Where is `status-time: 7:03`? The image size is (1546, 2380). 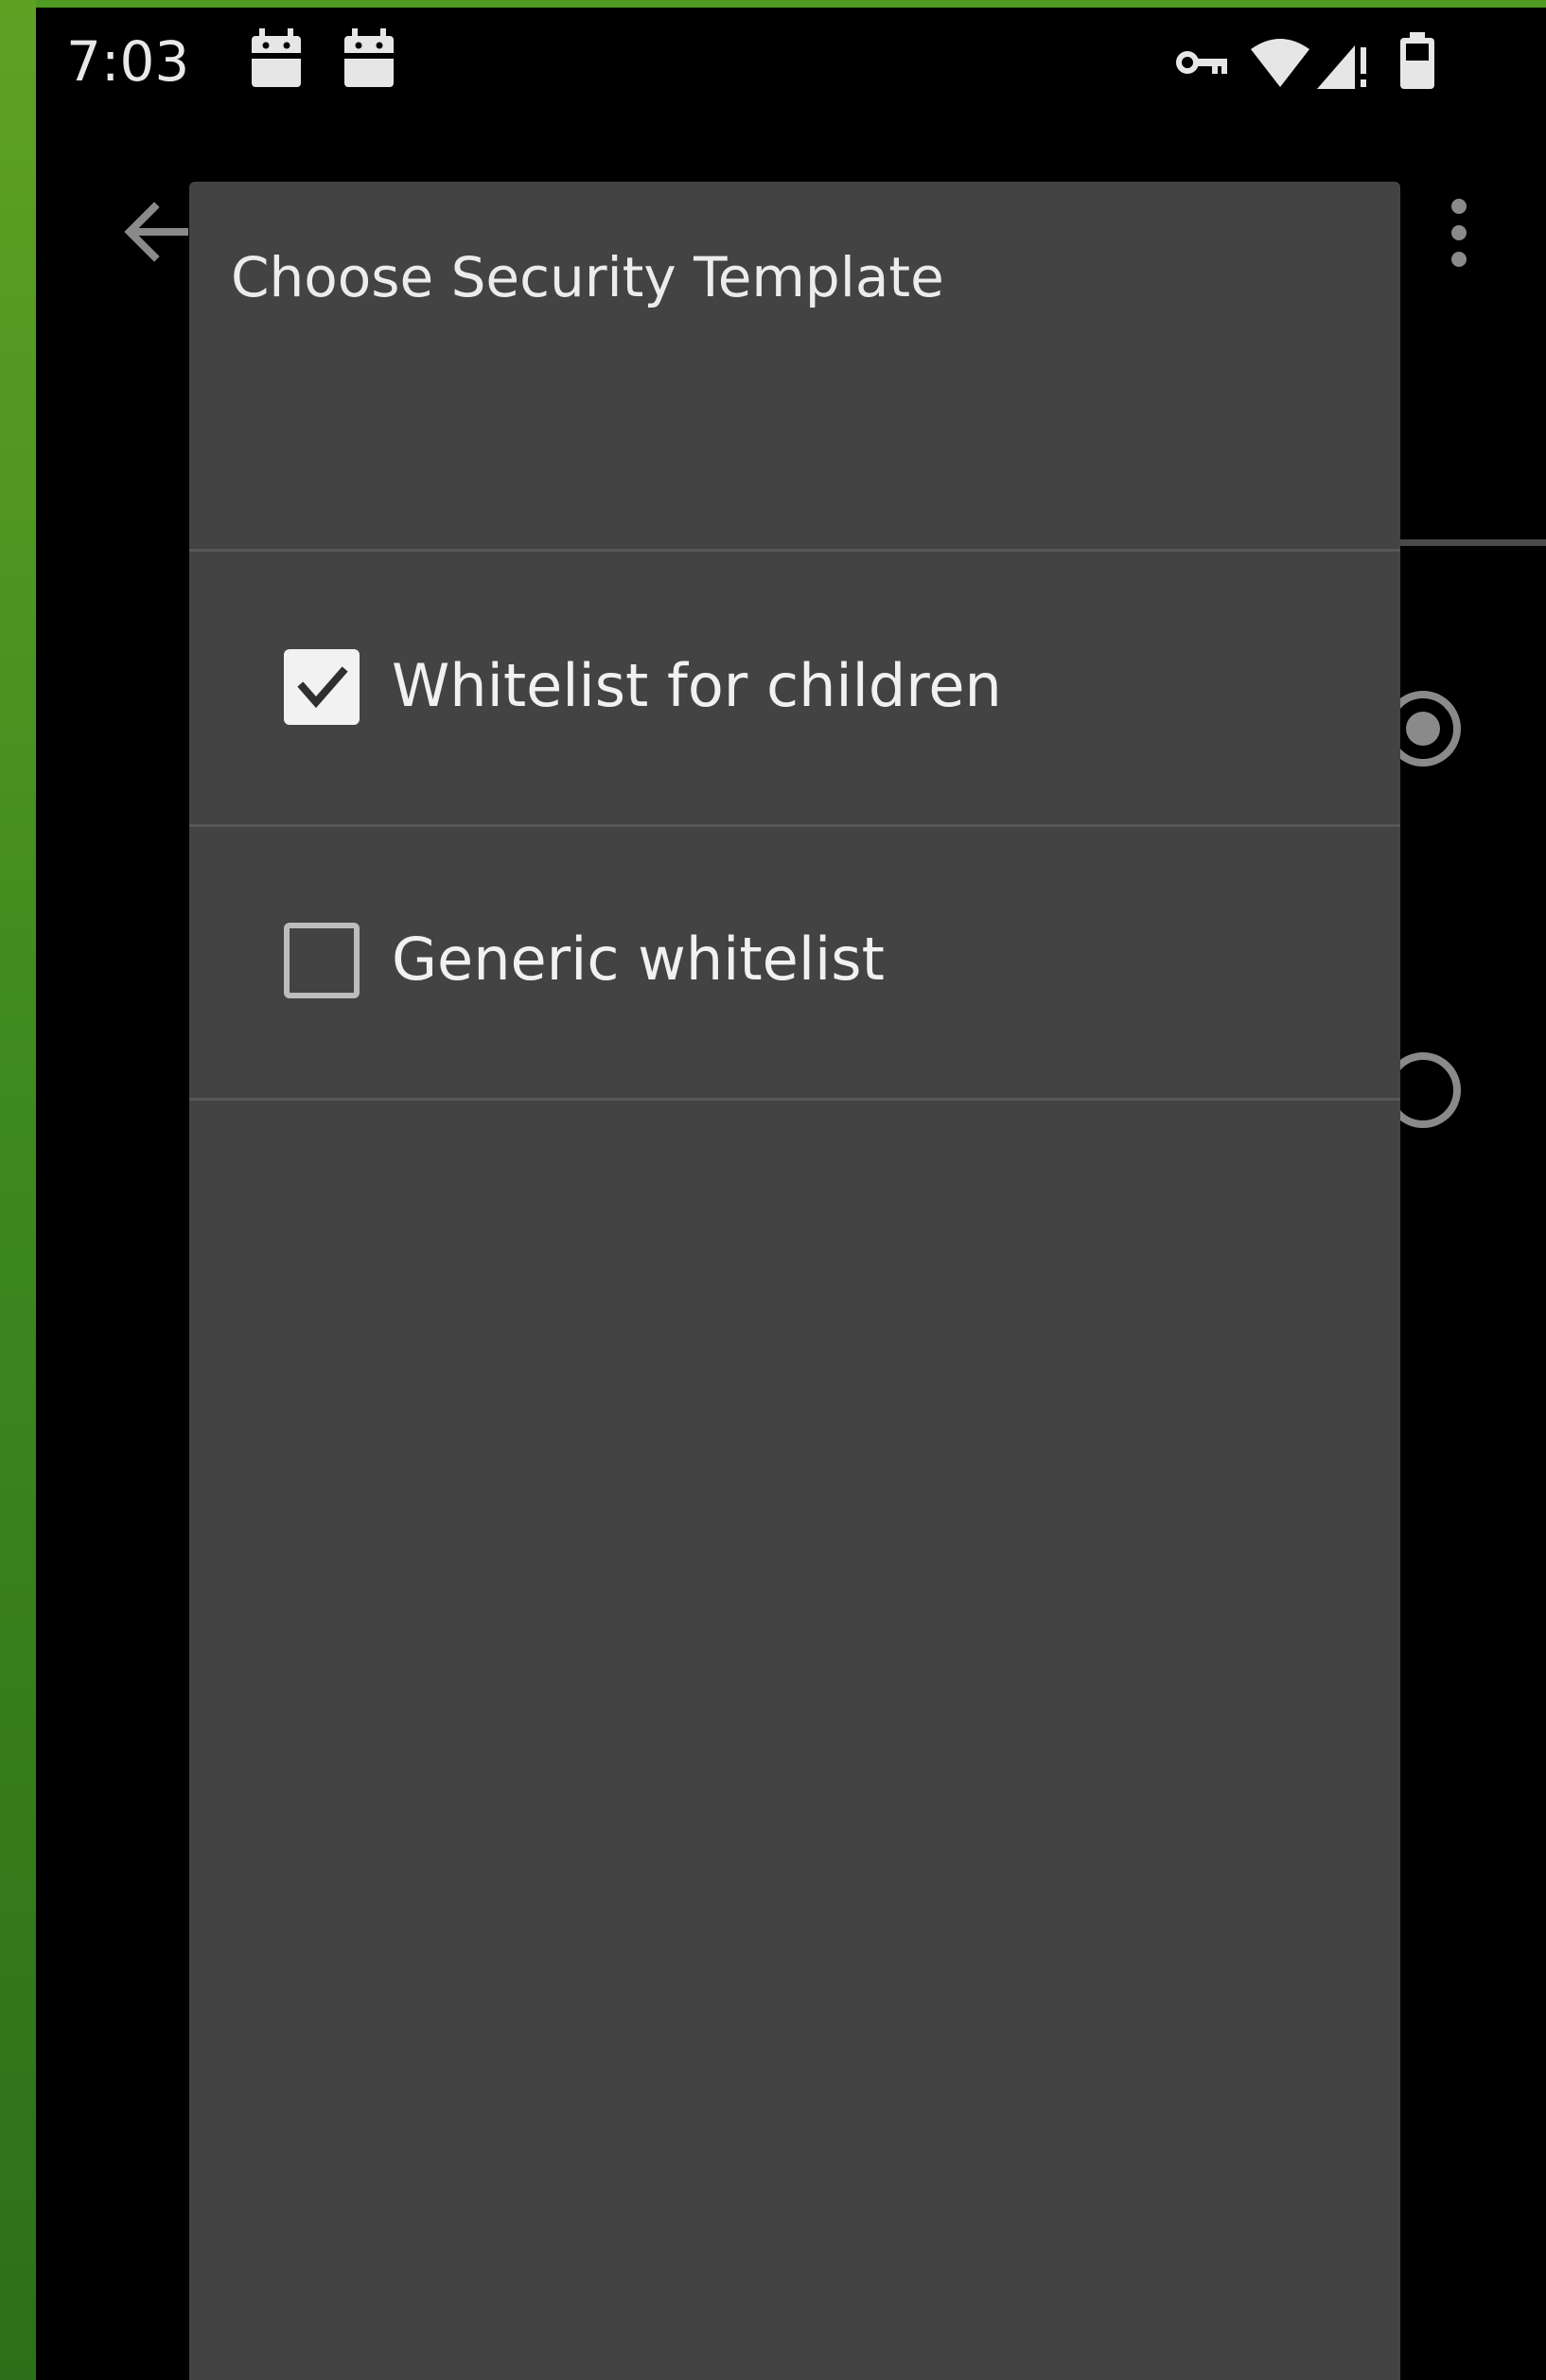
status-time: 7:03 is located at coordinates (128, 61).